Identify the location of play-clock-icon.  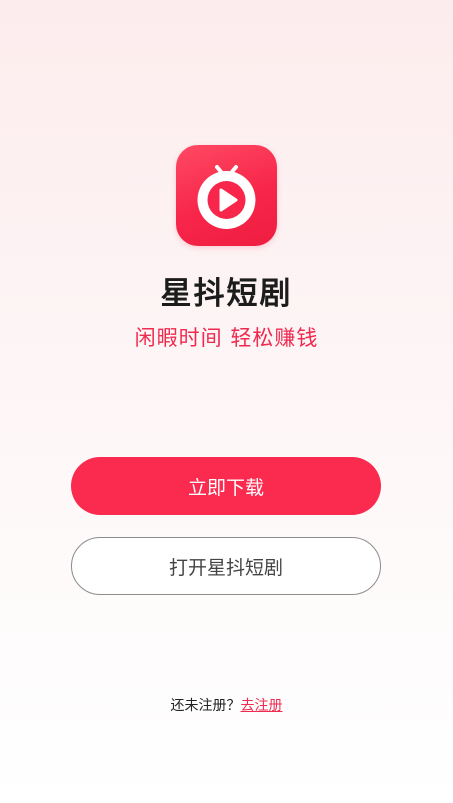
(226, 197).